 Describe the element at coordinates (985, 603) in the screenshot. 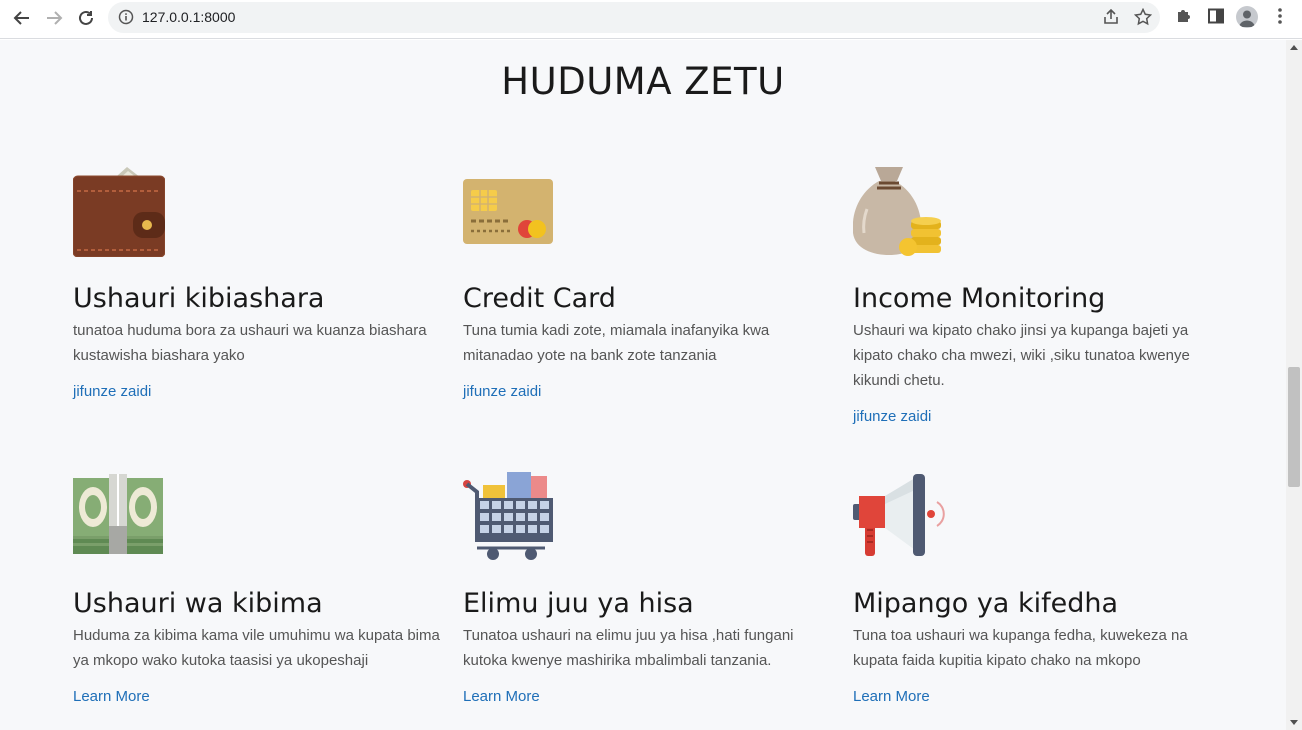

I see `service-title: Mipango ya kifedha` at that location.